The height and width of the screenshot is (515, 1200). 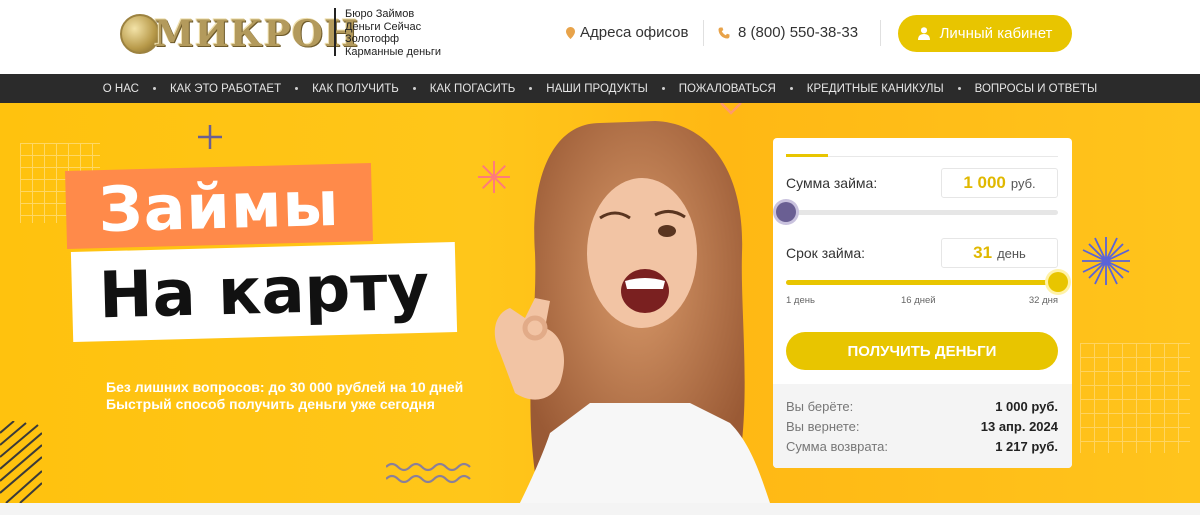 I want to click on amount-slider-handle, so click(x=786, y=212).